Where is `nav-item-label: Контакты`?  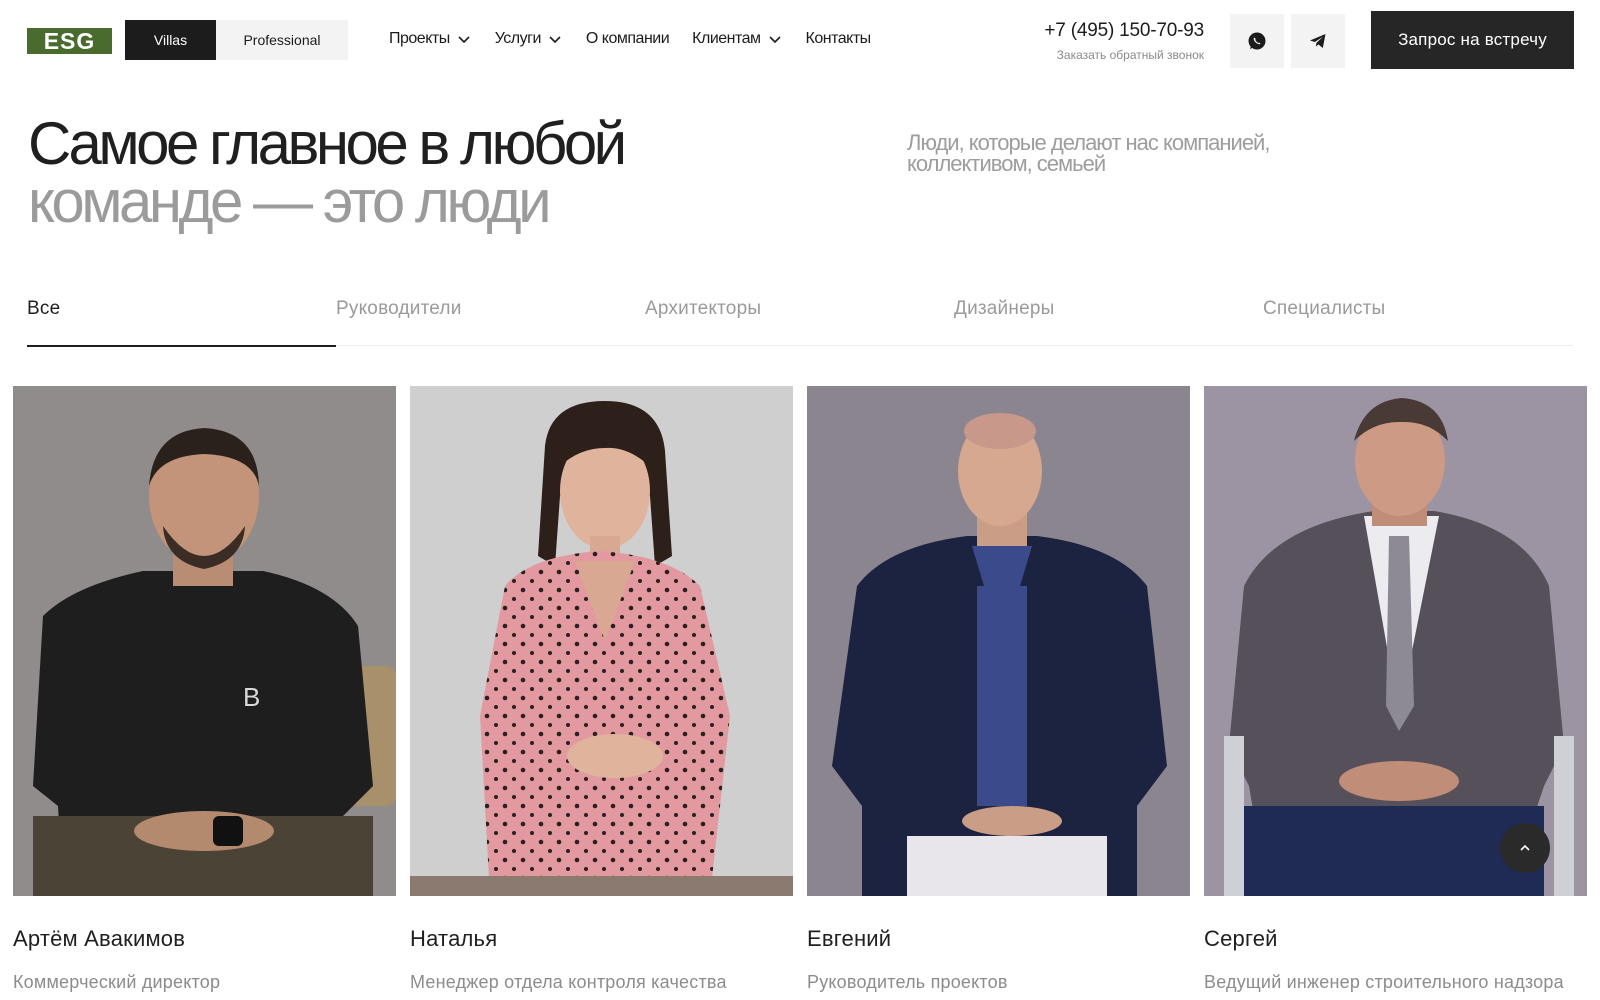
nav-item-label: Контакты is located at coordinates (838, 38).